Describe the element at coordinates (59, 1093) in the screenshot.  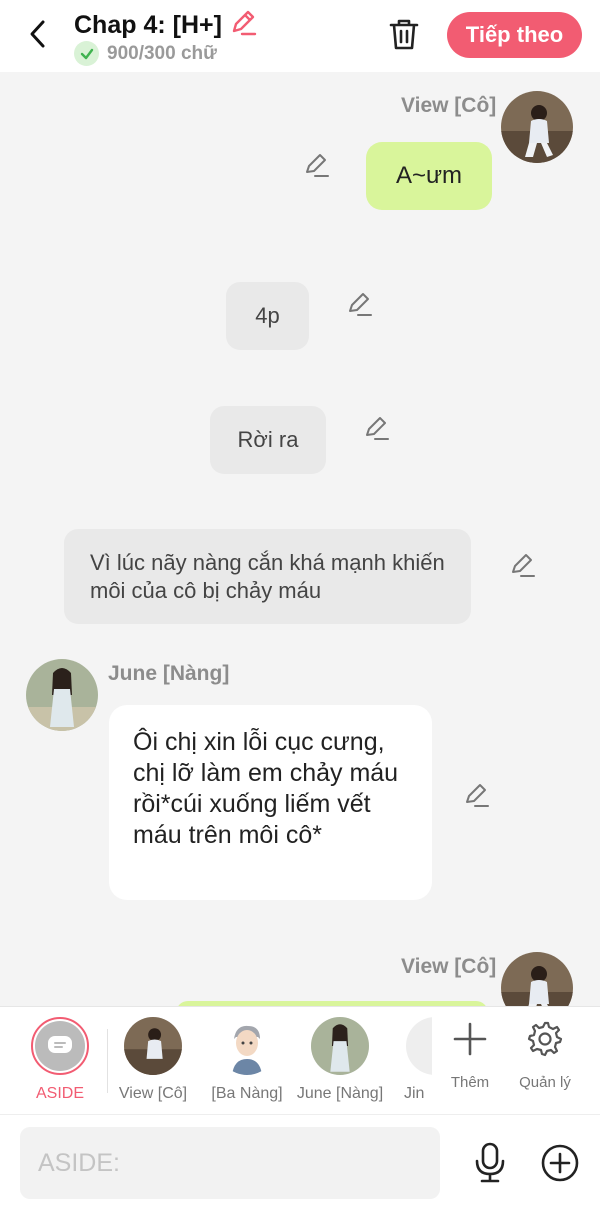
I see `character-label: ASIDE` at that location.